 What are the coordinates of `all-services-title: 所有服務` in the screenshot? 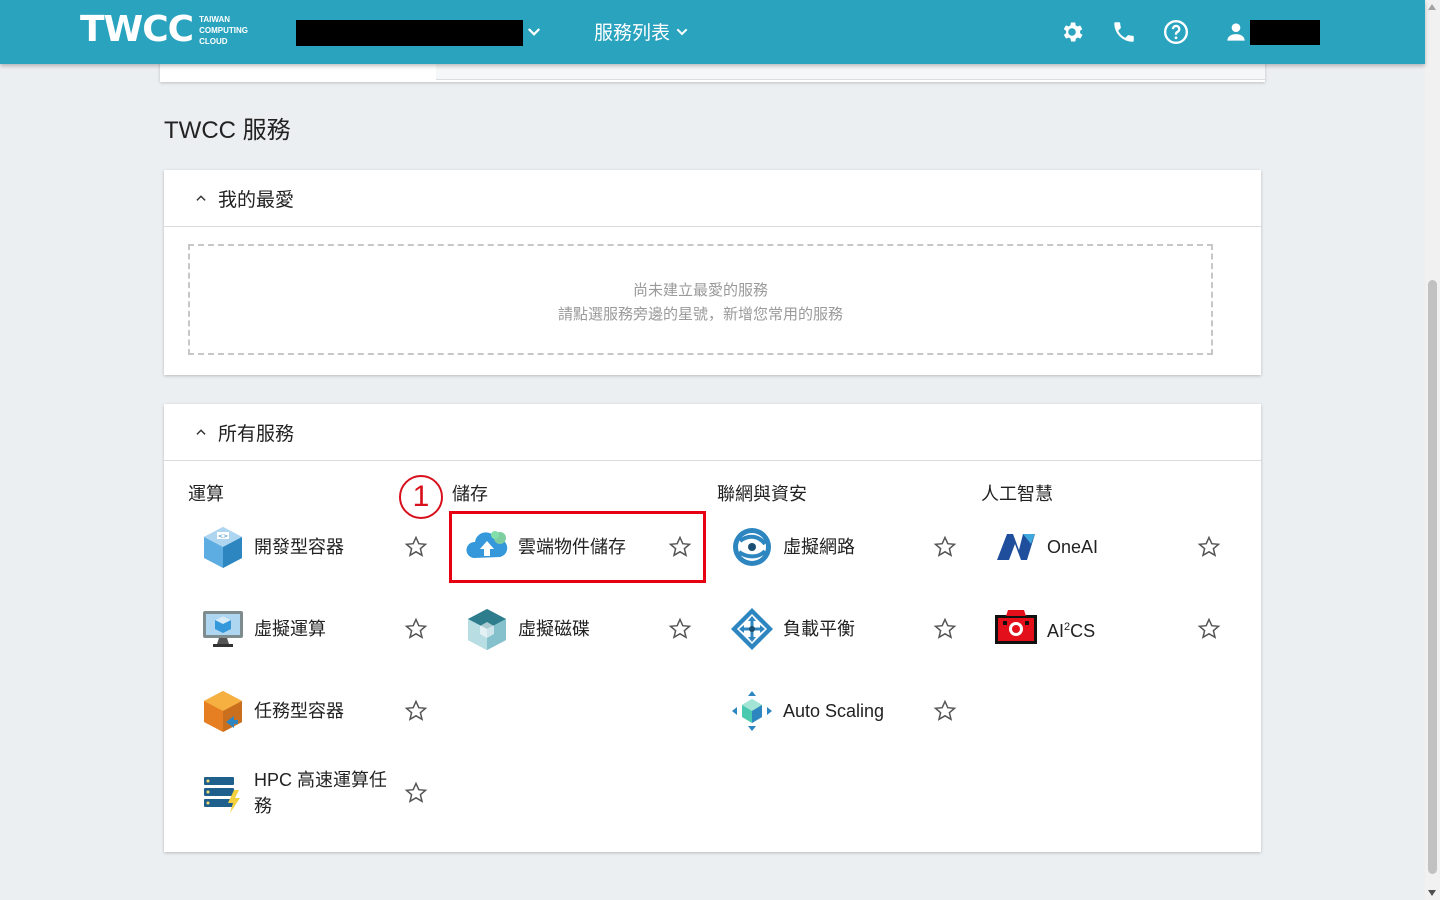 It's located at (256, 434).